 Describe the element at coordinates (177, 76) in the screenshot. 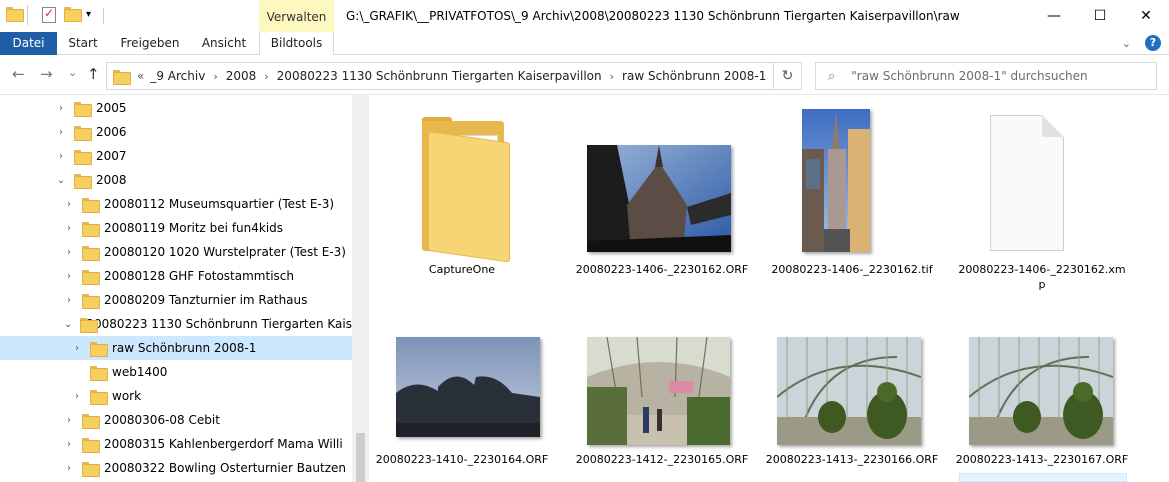

I see `breadcrumb-archiv: _9 Archiv` at that location.